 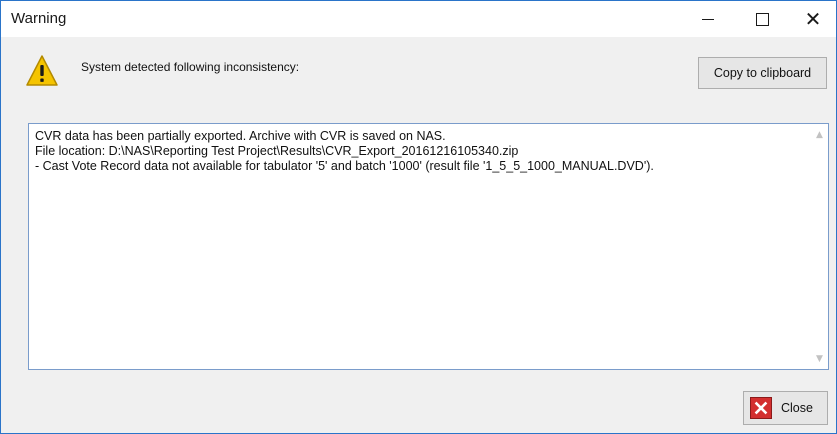 What do you see at coordinates (819, 246) in the screenshot?
I see `vertical-scrollbar: ▲ ▼` at bounding box center [819, 246].